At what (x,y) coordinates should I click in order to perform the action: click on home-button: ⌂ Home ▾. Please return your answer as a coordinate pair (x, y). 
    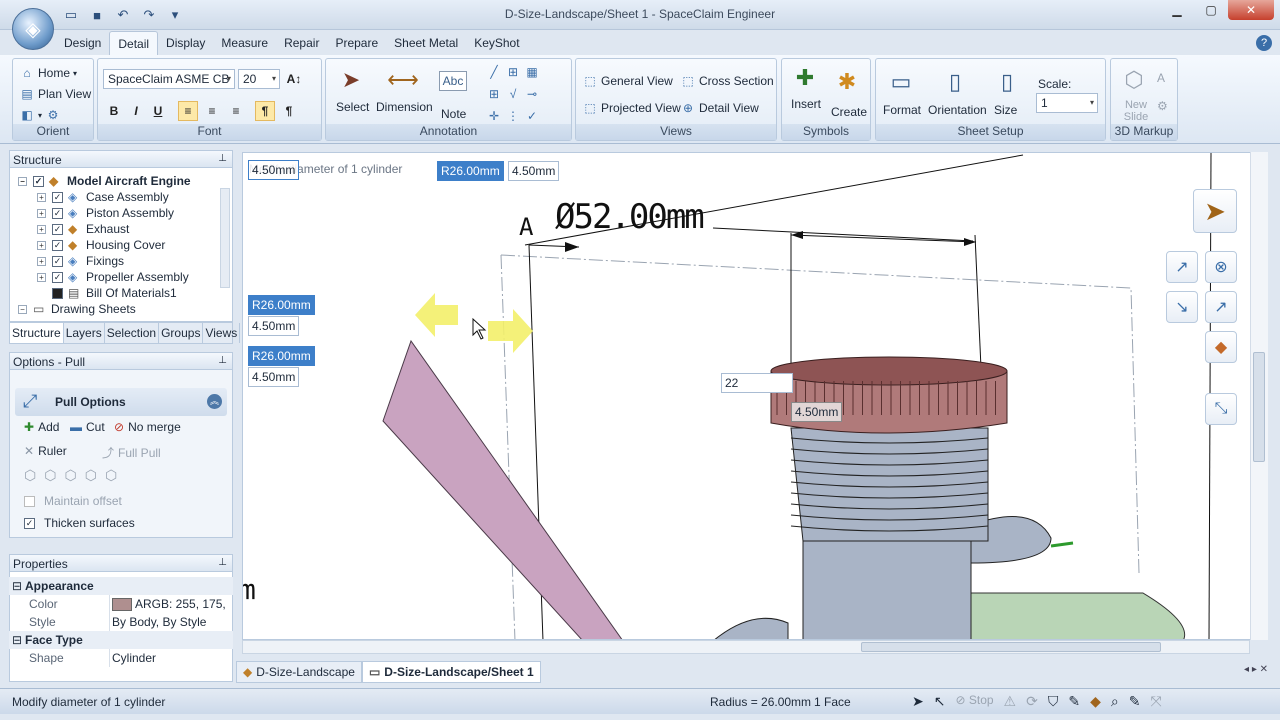
    Looking at the image, I should click on (48, 73).